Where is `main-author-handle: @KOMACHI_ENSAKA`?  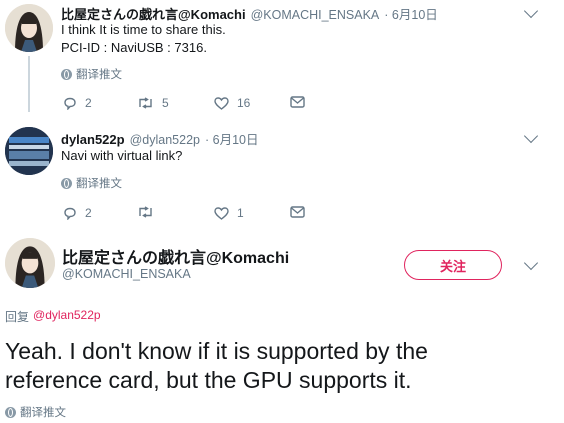
main-author-handle: @KOMACHI_ENSAKA is located at coordinates (126, 274).